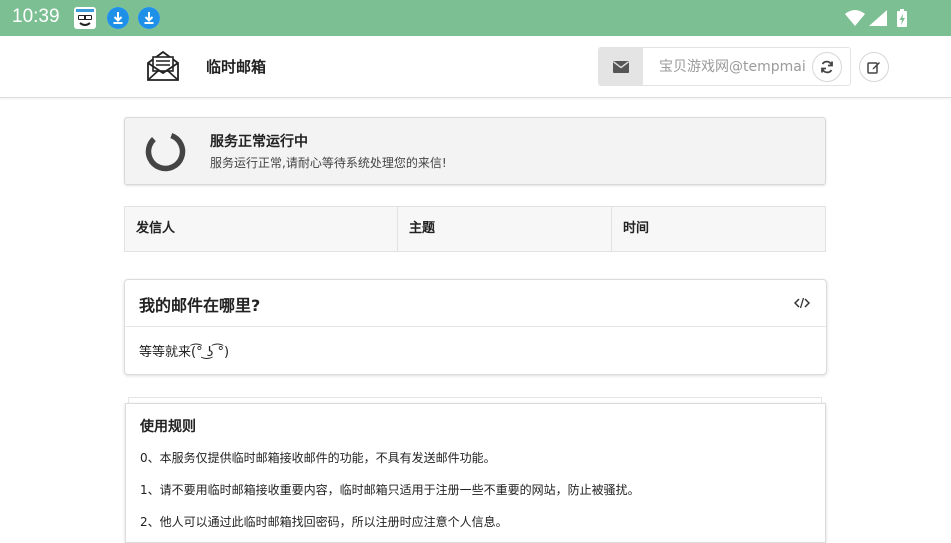 The height and width of the screenshot is (543, 951). Describe the element at coordinates (636, 228) in the screenshot. I see `column-time: 时间` at that location.